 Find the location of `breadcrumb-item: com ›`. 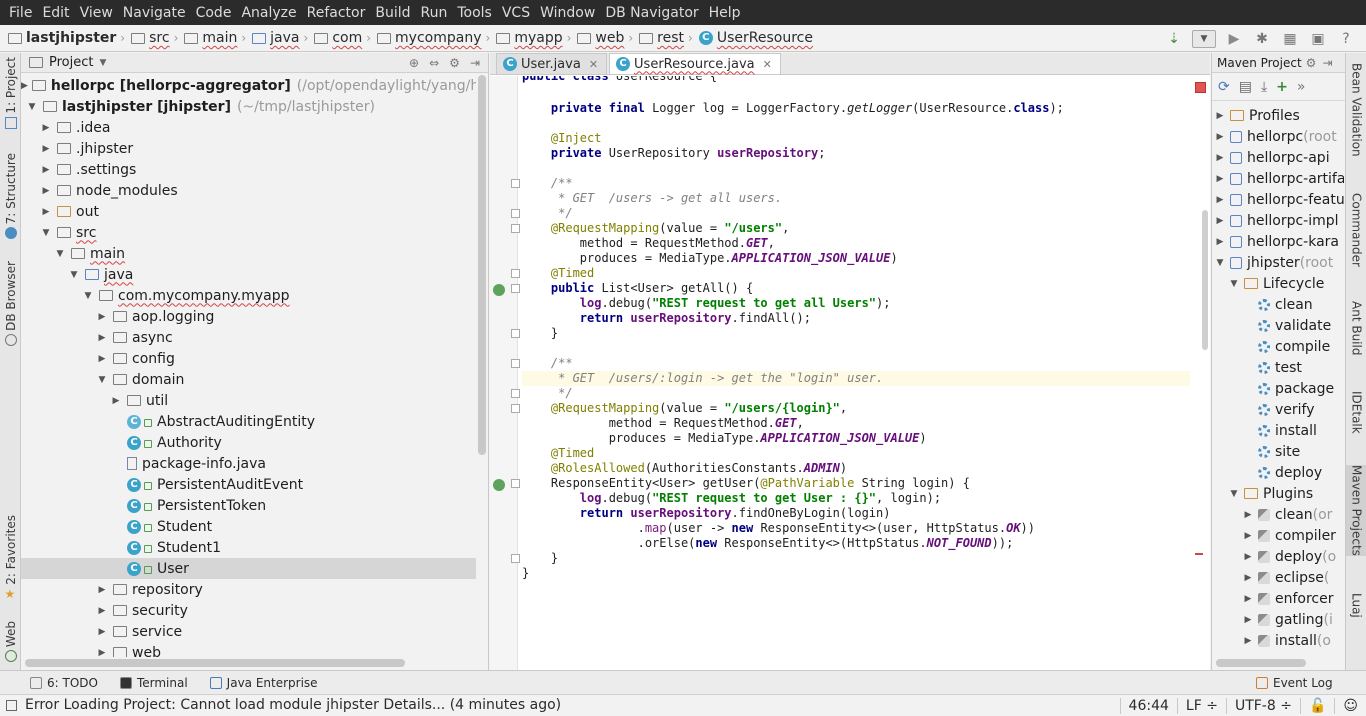

breadcrumb-item: com › is located at coordinates (344, 38).